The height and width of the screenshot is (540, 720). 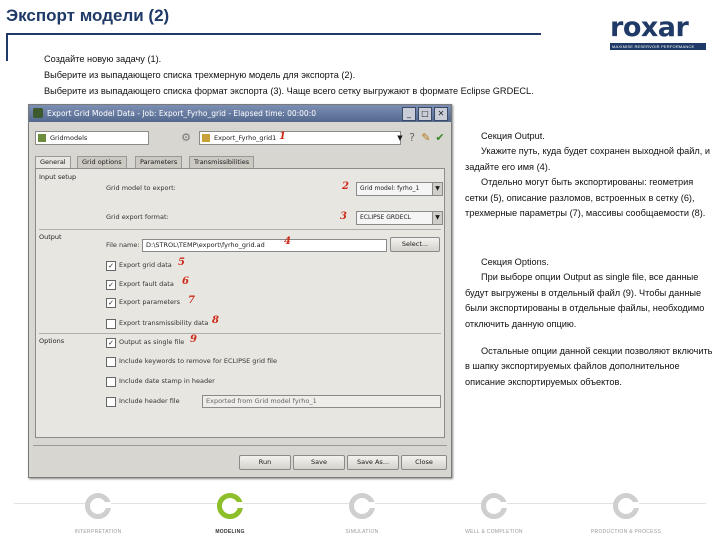 What do you see at coordinates (273, 34) in the screenshot?
I see `title-underline` at bounding box center [273, 34].